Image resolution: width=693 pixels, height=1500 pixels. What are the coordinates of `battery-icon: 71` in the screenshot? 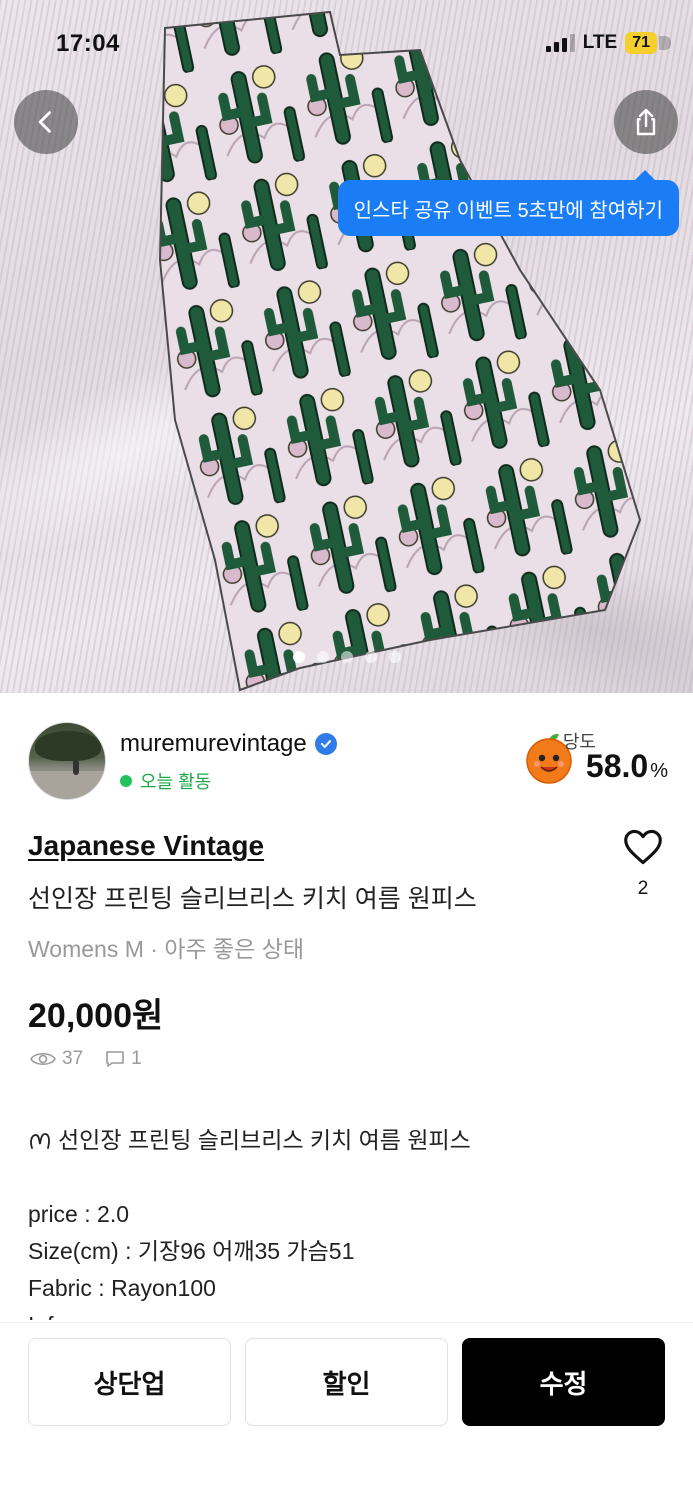 It's located at (648, 43).